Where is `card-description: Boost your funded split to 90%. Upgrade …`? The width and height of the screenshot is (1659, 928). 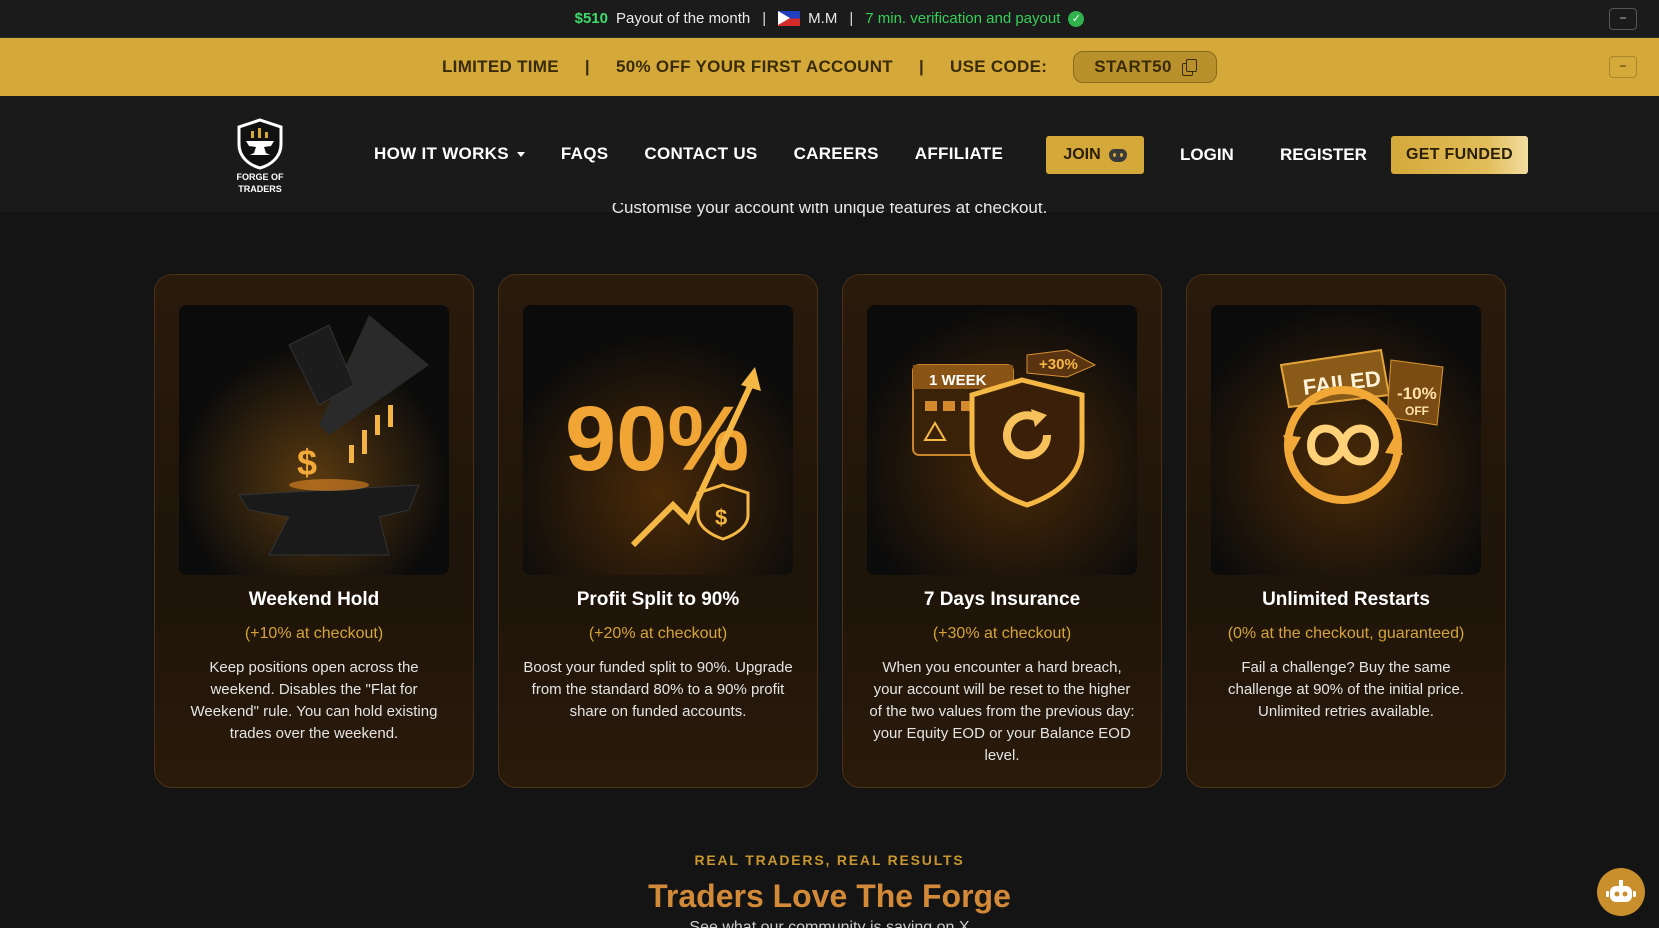 card-description: Boost your funded split to 90%. Upgrade … is located at coordinates (658, 689).